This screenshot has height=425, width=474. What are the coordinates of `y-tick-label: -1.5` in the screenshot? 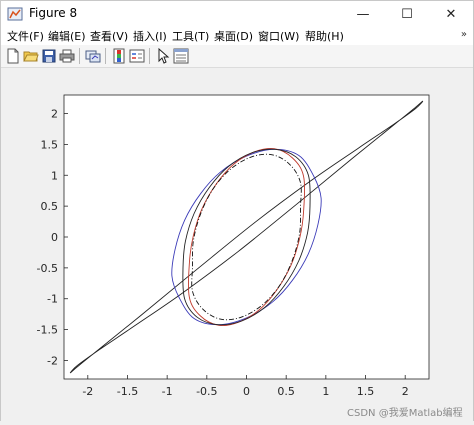 It's located at (47, 330).